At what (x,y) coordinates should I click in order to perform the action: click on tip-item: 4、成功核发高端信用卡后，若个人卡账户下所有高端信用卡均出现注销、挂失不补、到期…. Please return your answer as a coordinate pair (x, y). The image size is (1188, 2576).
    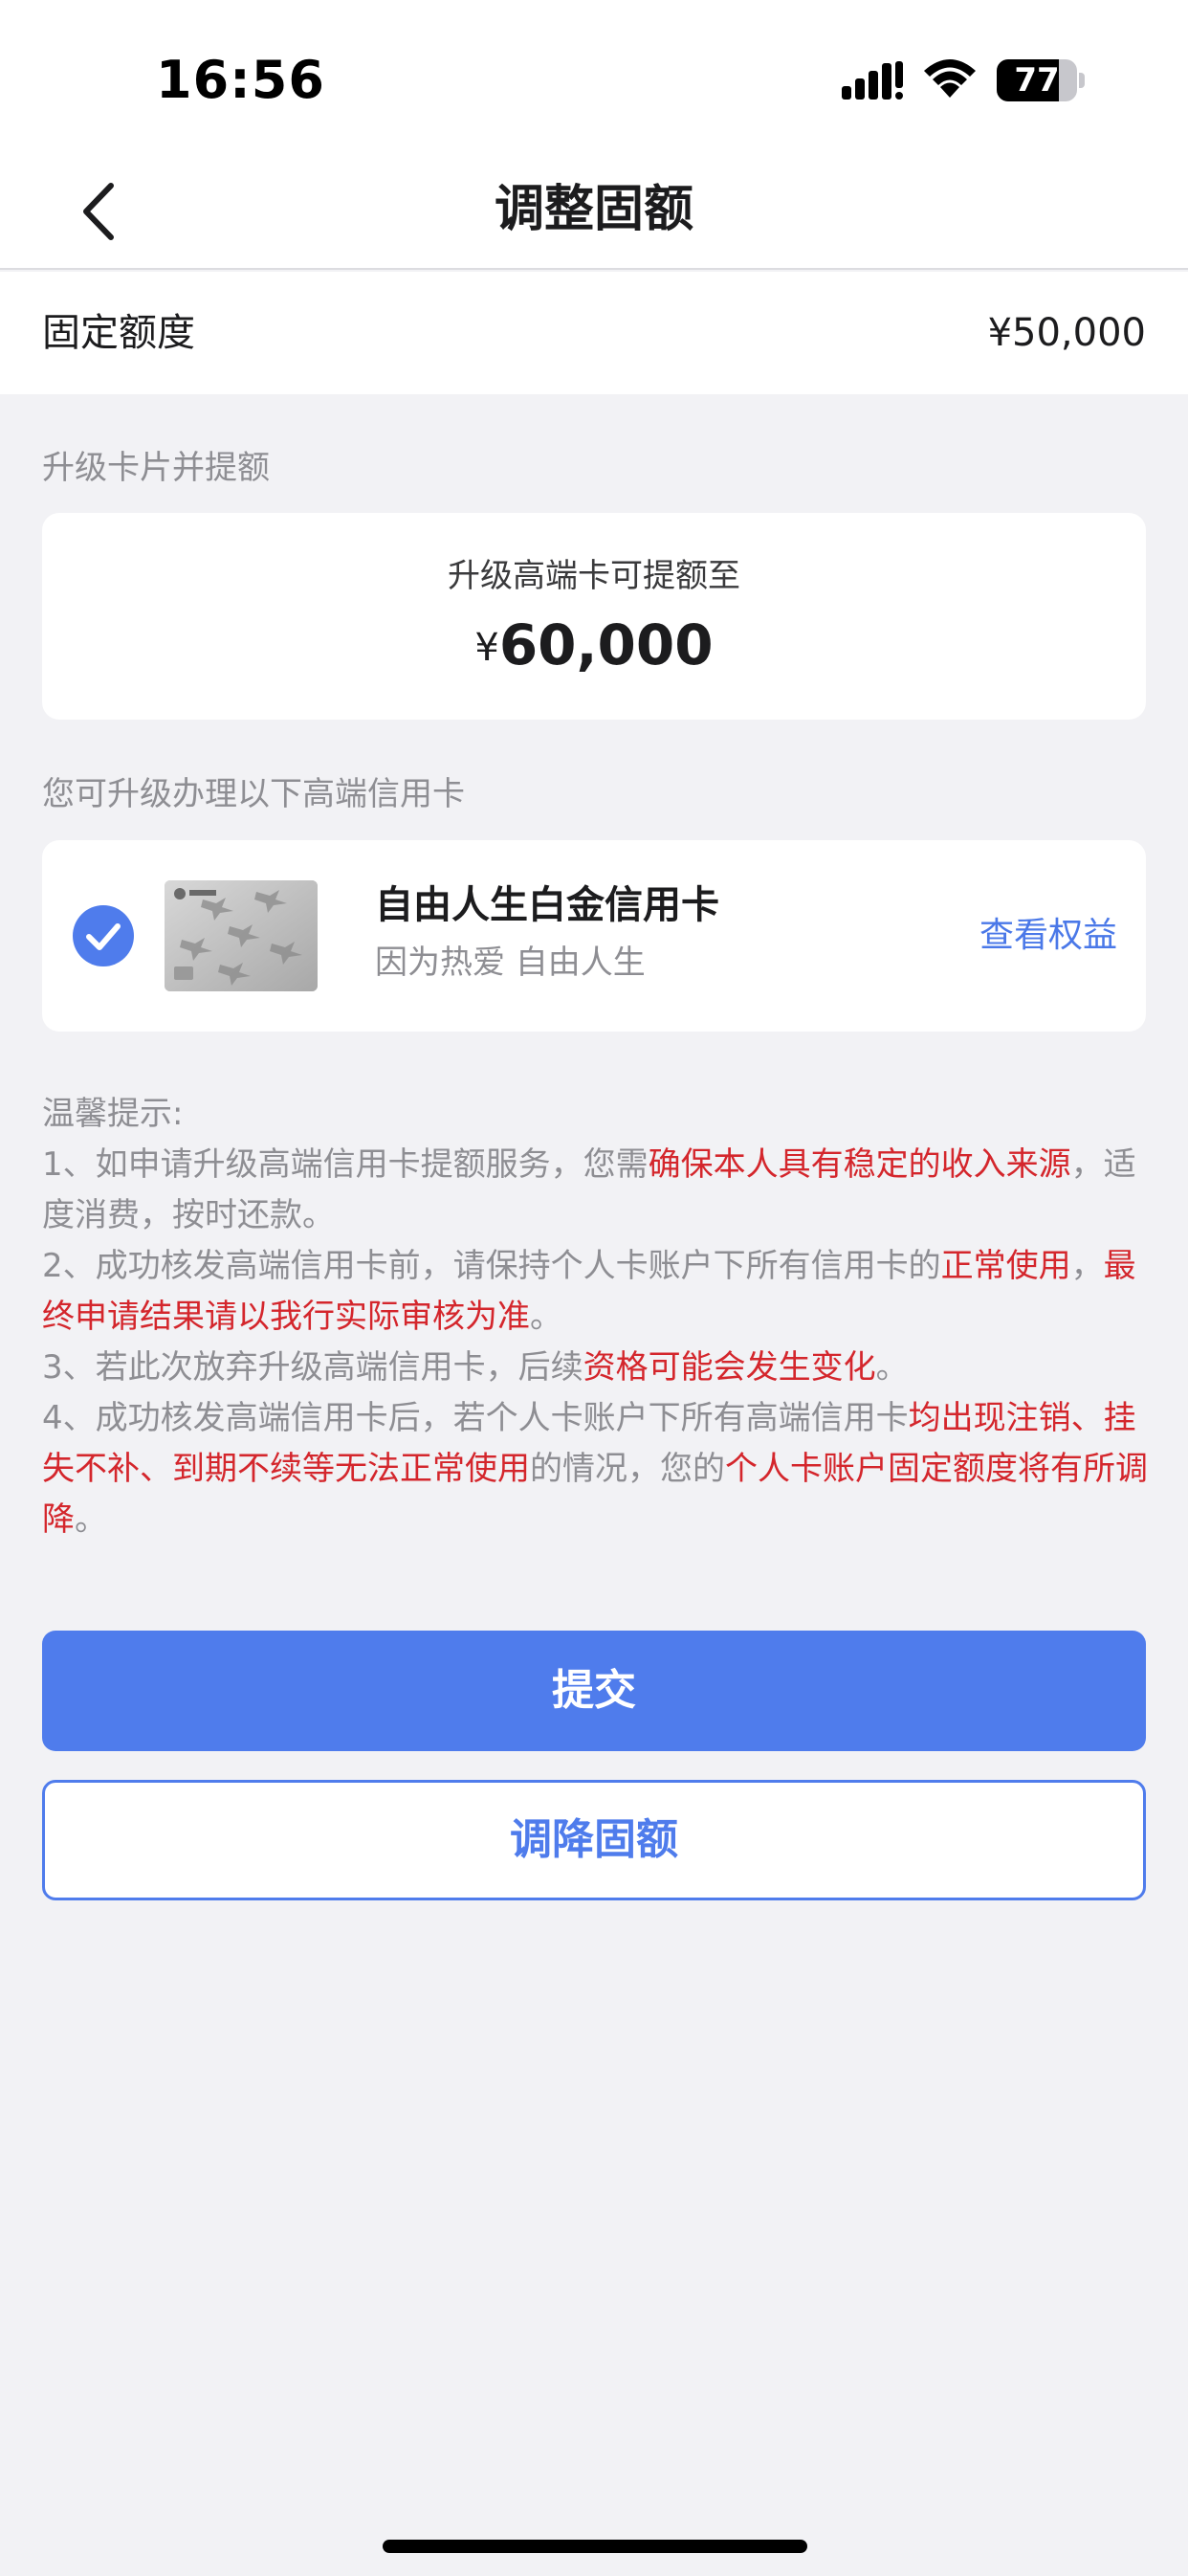
    Looking at the image, I should click on (597, 1469).